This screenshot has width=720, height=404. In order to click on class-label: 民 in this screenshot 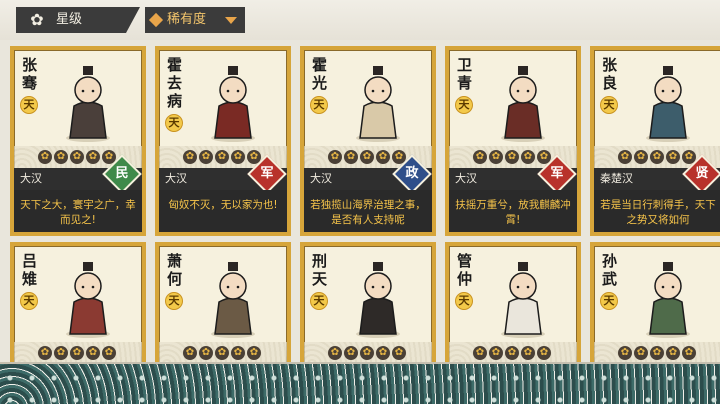, I will do `click(122, 173)`.